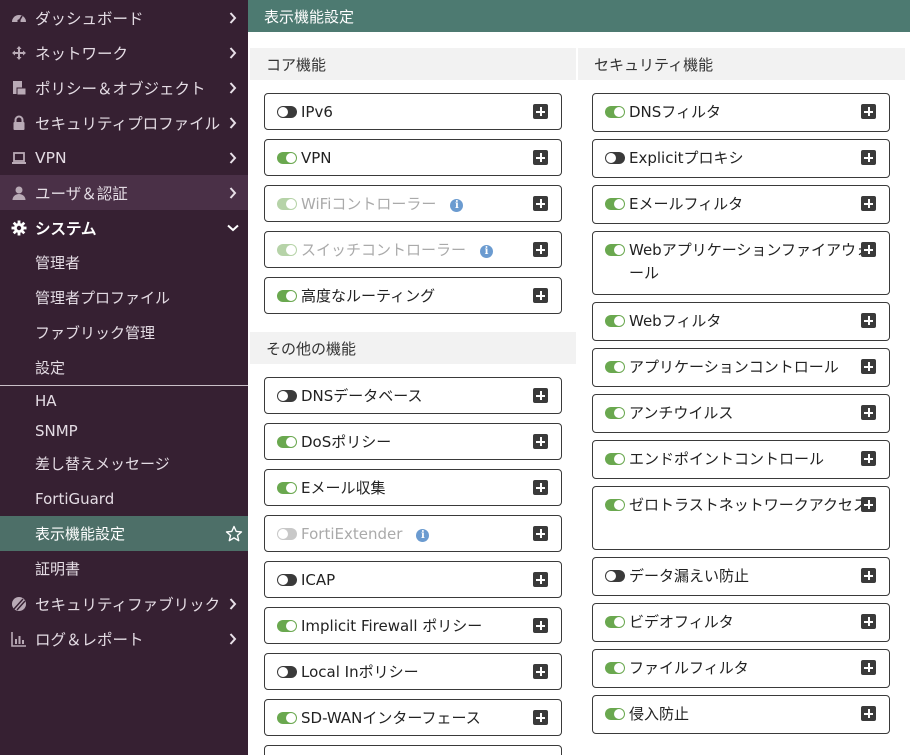  I want to click on nav-log-report: ログ＆レポート, so click(124, 638).